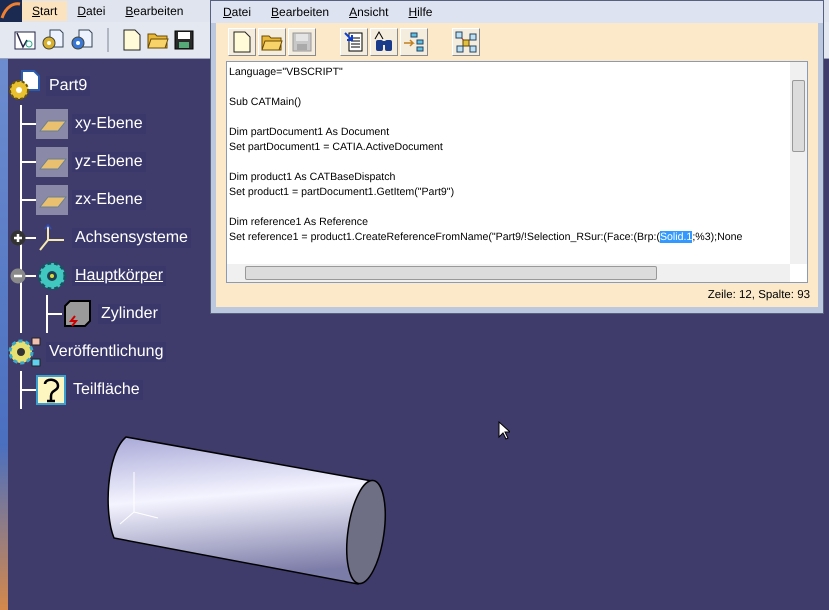 The image size is (829, 610). I want to click on expand-icon, so click(18, 238).